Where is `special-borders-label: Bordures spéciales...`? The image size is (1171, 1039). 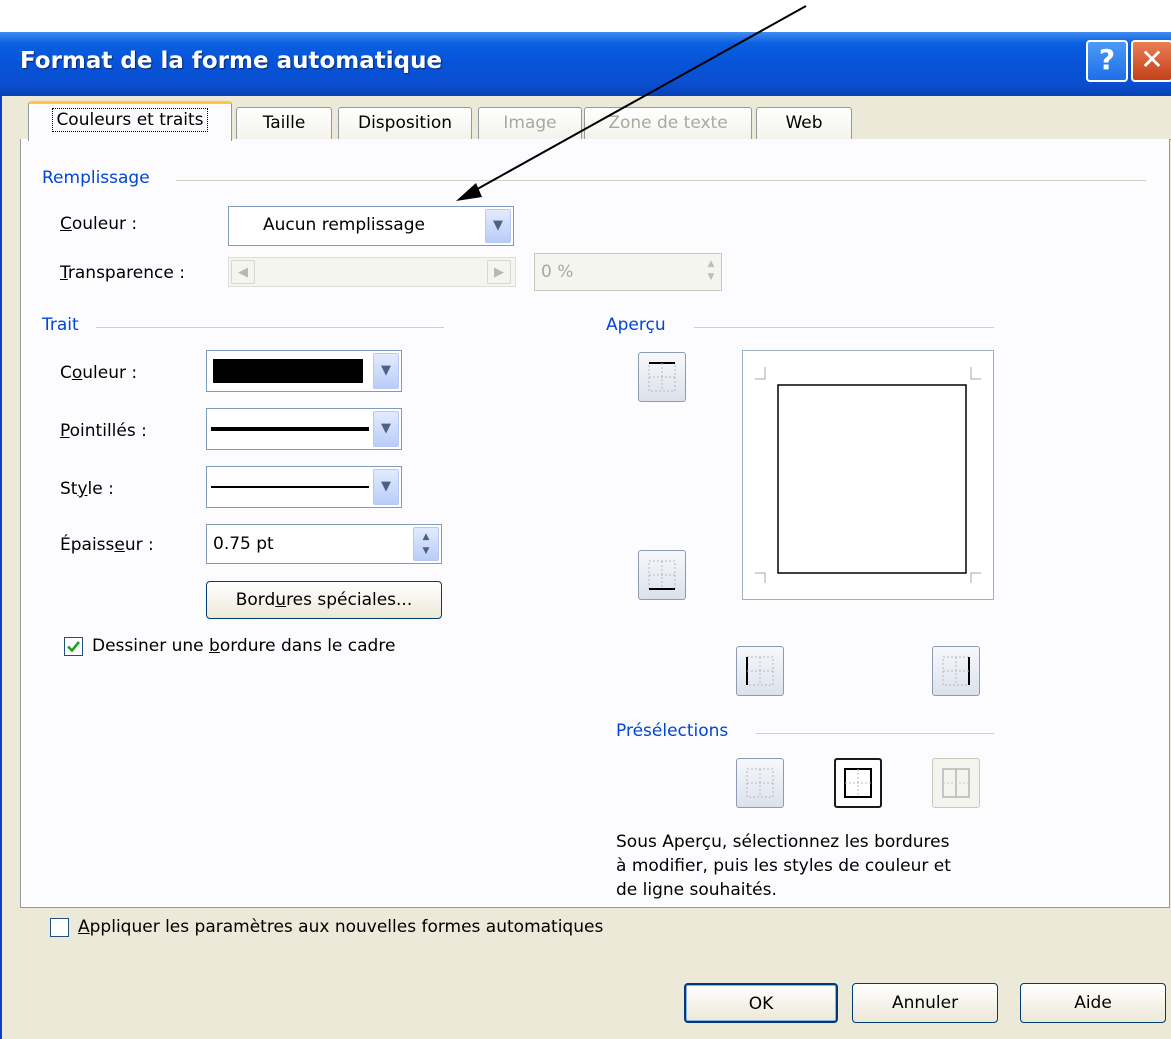 special-borders-label: Bordures spéciales... is located at coordinates (324, 600).